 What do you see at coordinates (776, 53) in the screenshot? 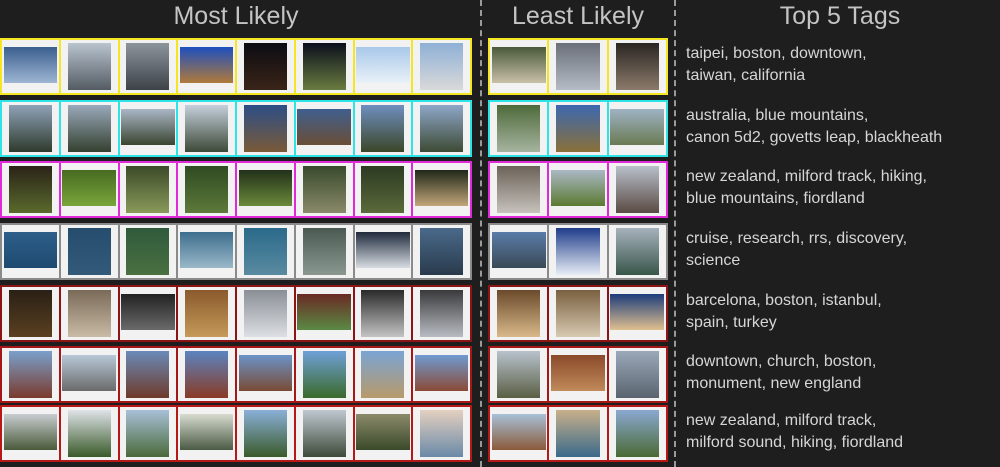
I see `tag-line: taipei, boston, downtown,` at bounding box center [776, 53].